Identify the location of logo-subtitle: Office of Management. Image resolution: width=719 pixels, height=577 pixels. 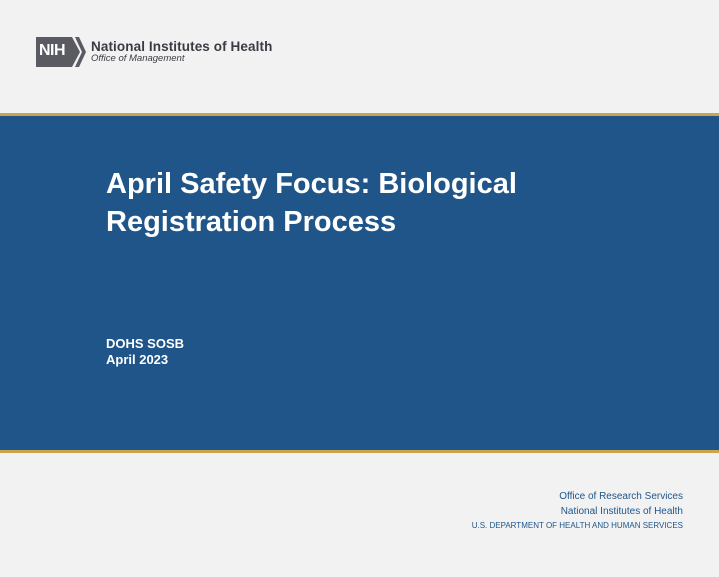
(138, 59).